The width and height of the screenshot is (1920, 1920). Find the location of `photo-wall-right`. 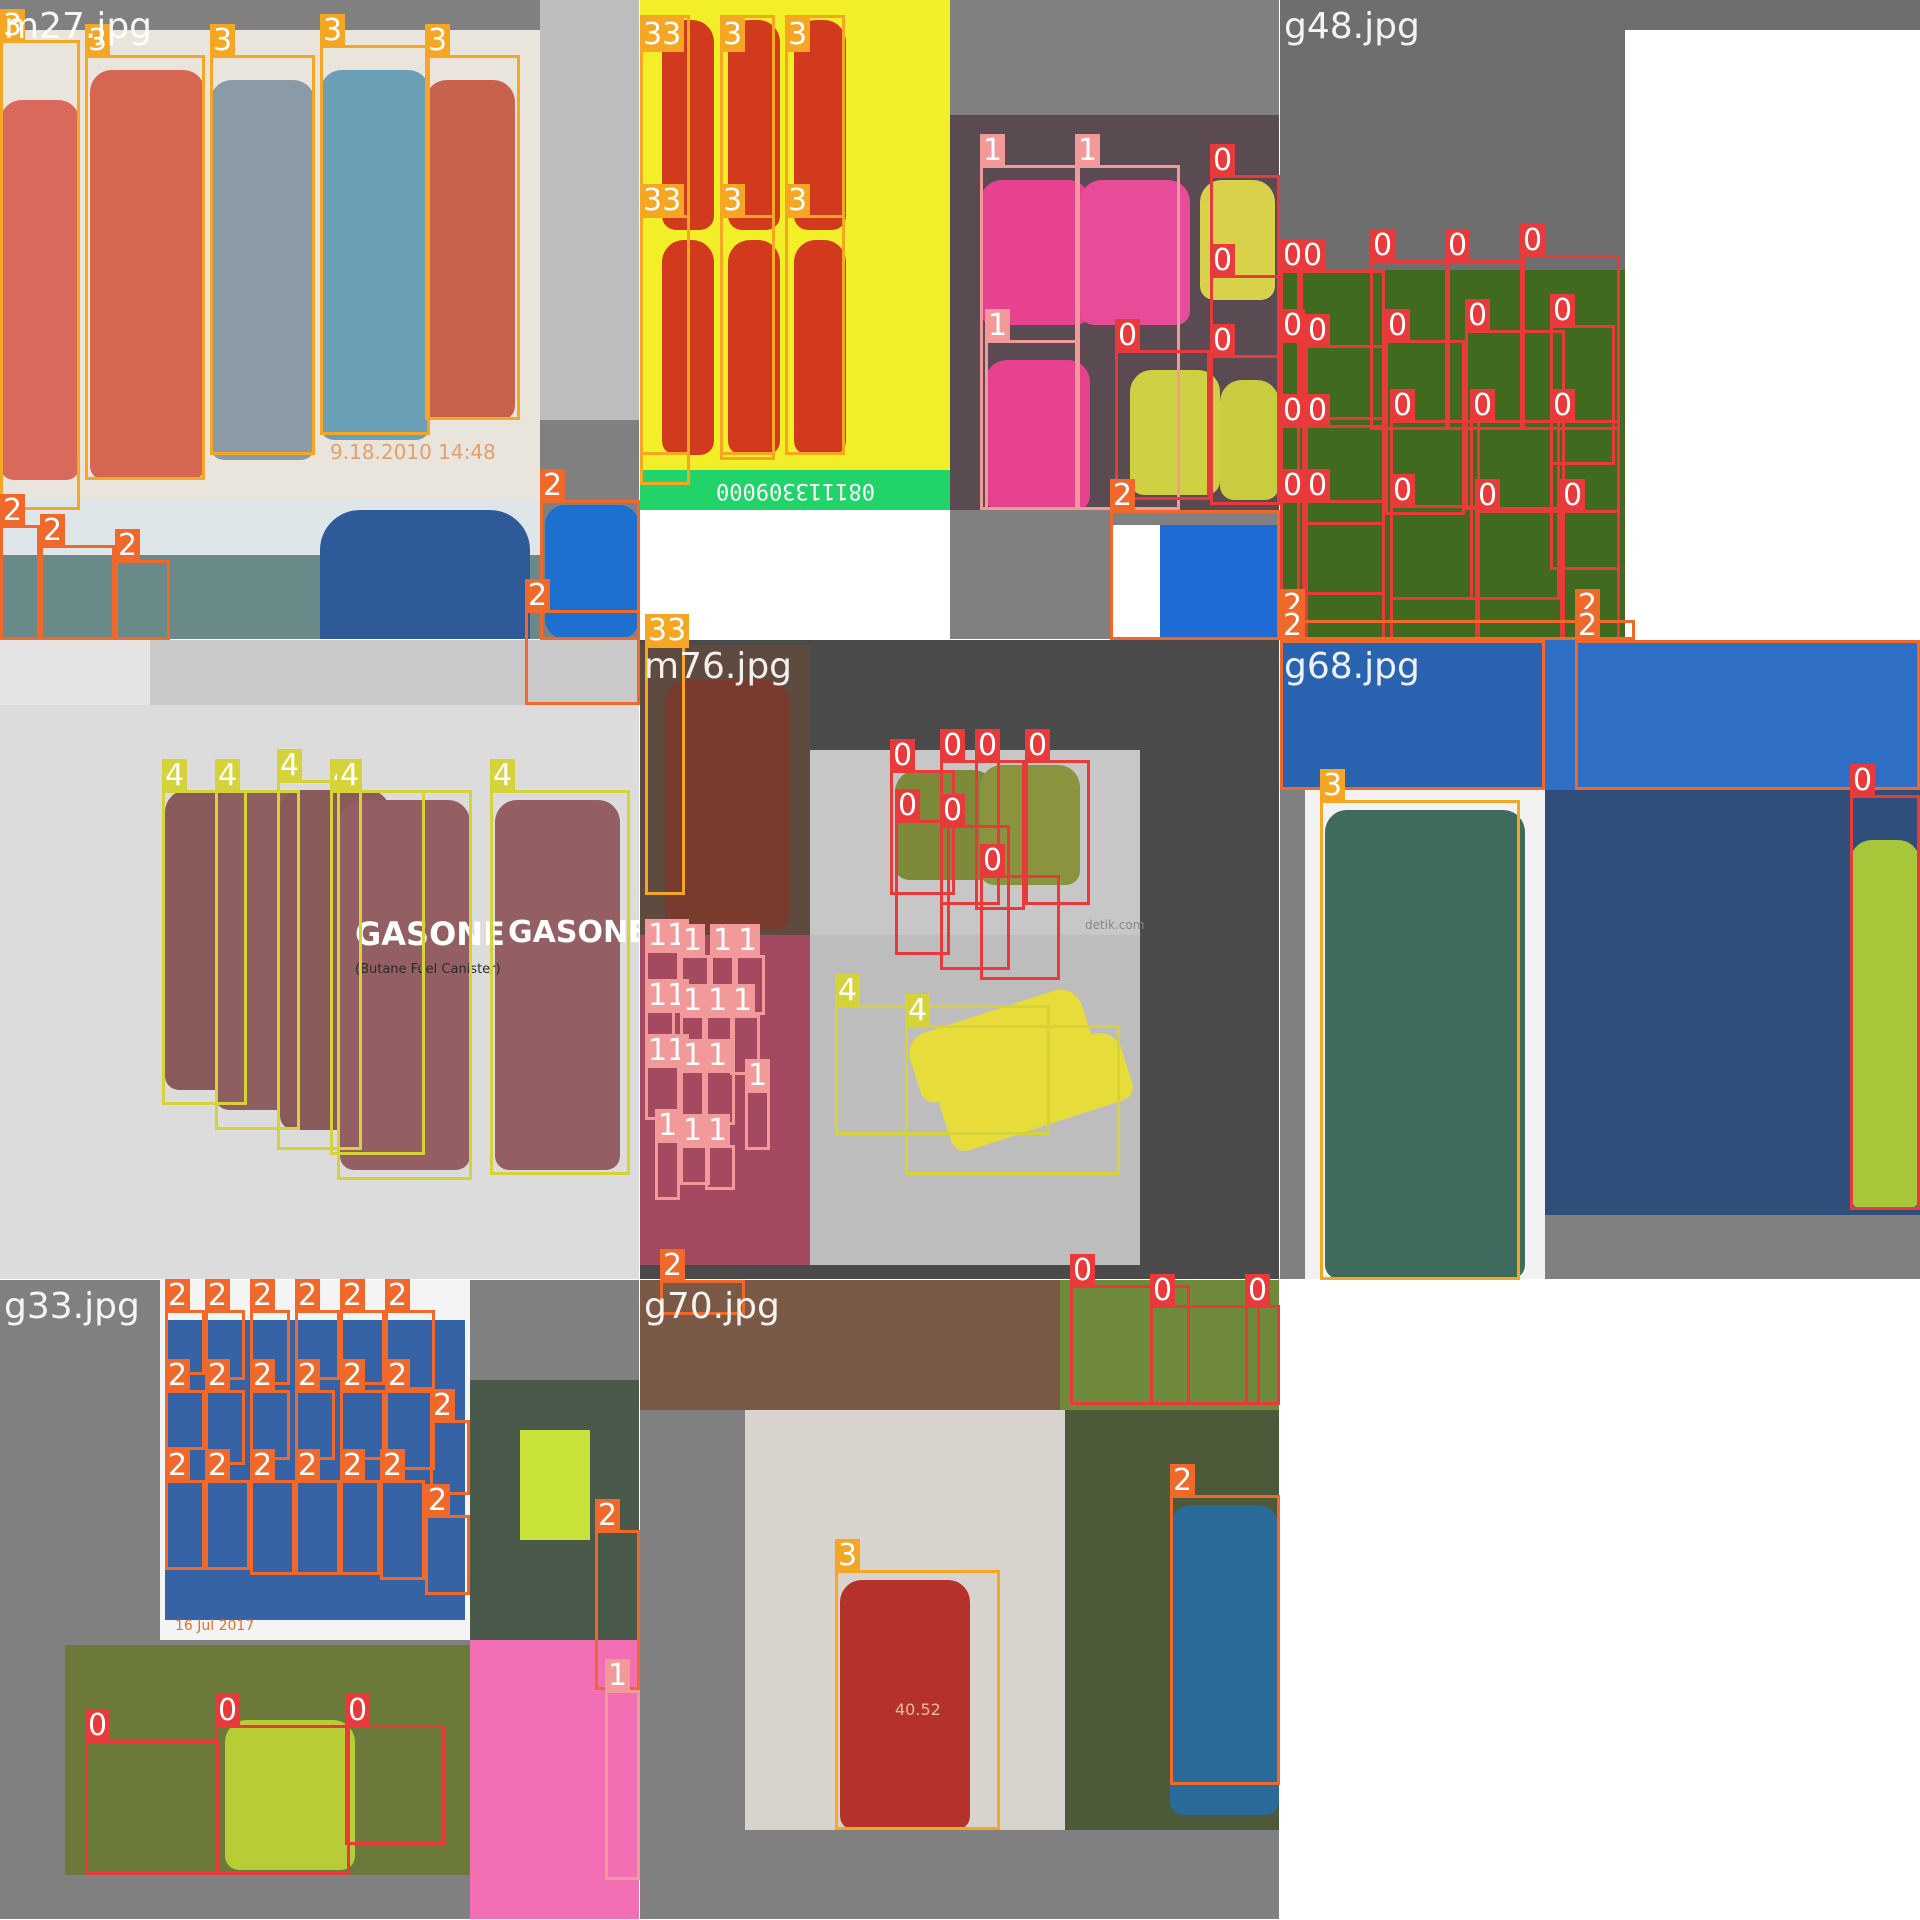

photo-wall-right is located at coordinates (589, 210).